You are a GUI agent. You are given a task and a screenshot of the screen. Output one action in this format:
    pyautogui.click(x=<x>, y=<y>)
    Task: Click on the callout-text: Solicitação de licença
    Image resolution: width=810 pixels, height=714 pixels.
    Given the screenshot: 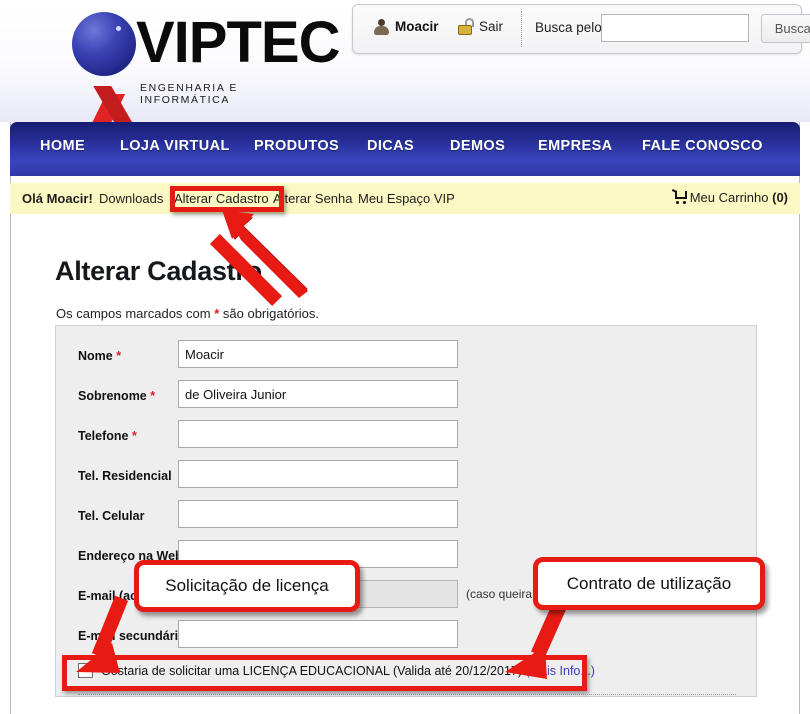 What is the action you would take?
    pyautogui.click(x=247, y=585)
    